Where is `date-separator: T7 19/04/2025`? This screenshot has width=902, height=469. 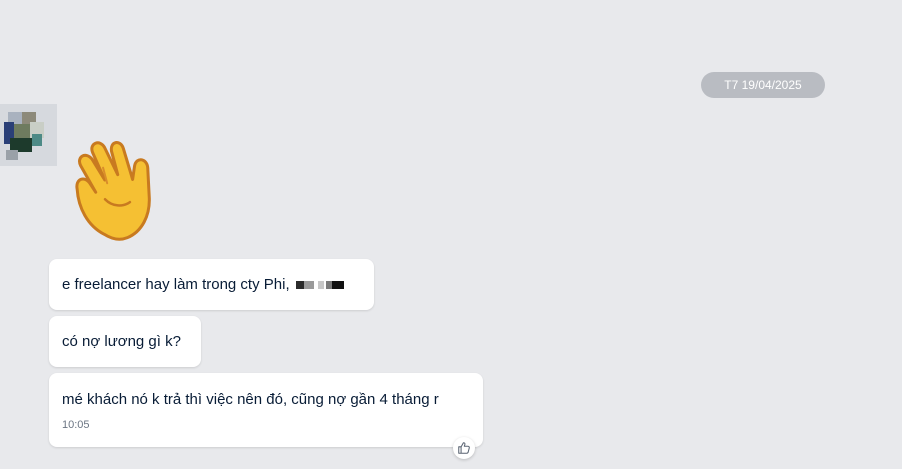
date-separator: T7 19/04/2025 is located at coordinates (763, 85).